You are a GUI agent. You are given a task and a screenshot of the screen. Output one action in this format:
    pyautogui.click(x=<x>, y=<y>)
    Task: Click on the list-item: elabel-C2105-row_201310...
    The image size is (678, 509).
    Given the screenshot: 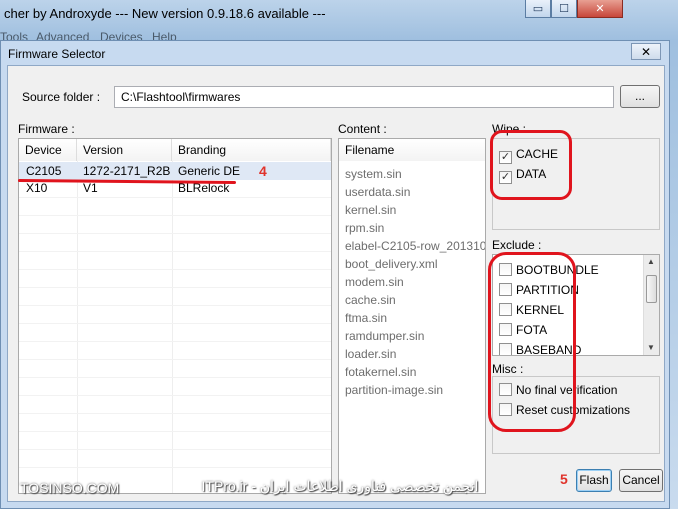 What is the action you would take?
    pyautogui.click(x=415, y=246)
    